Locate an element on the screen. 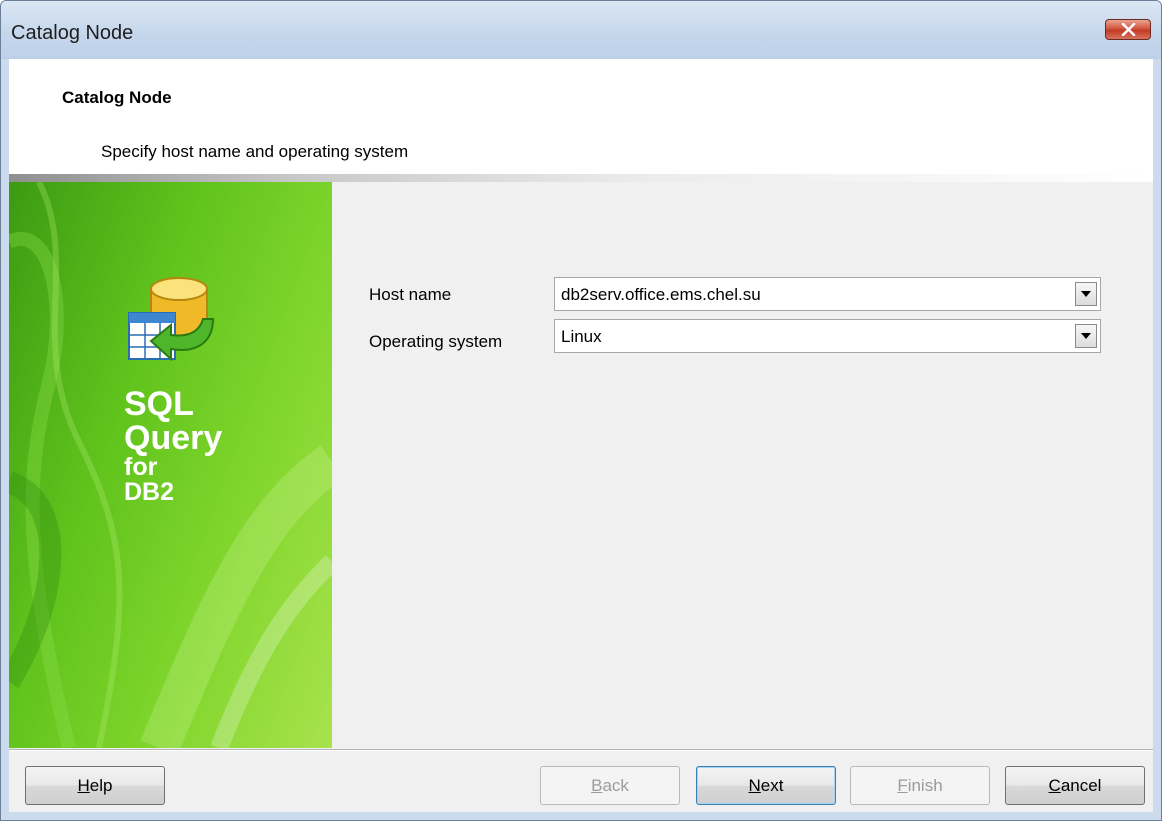  host-name-label: Host name is located at coordinates (410, 294).